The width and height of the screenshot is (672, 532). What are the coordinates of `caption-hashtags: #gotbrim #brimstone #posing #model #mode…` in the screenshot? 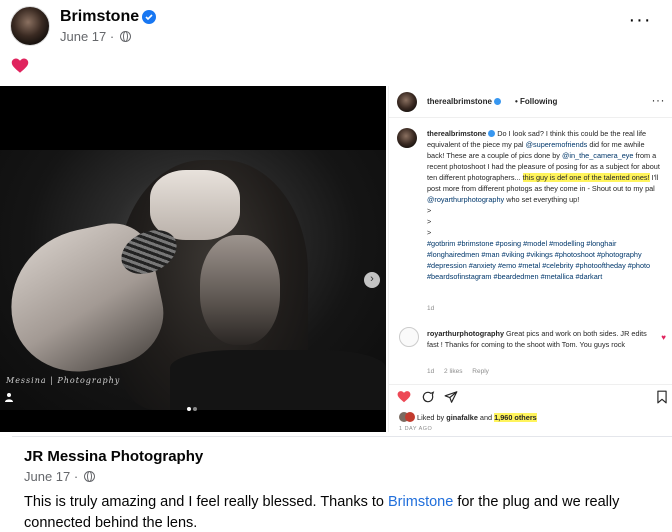 It's located at (545, 260).